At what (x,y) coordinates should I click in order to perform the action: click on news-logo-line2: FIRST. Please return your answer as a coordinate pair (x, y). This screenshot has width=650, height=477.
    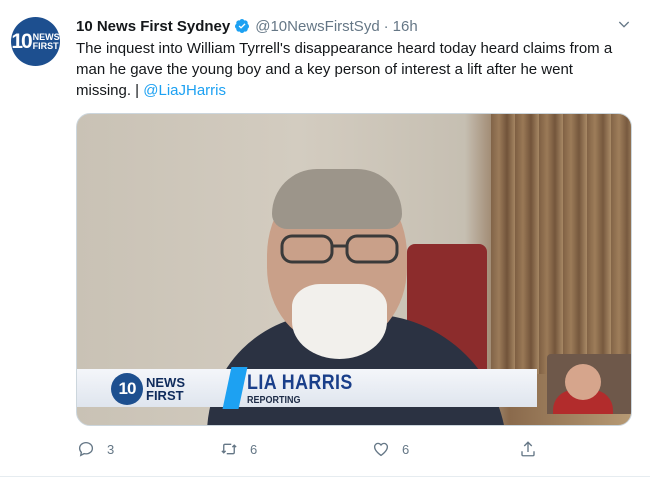
    Looking at the image, I should click on (165, 395).